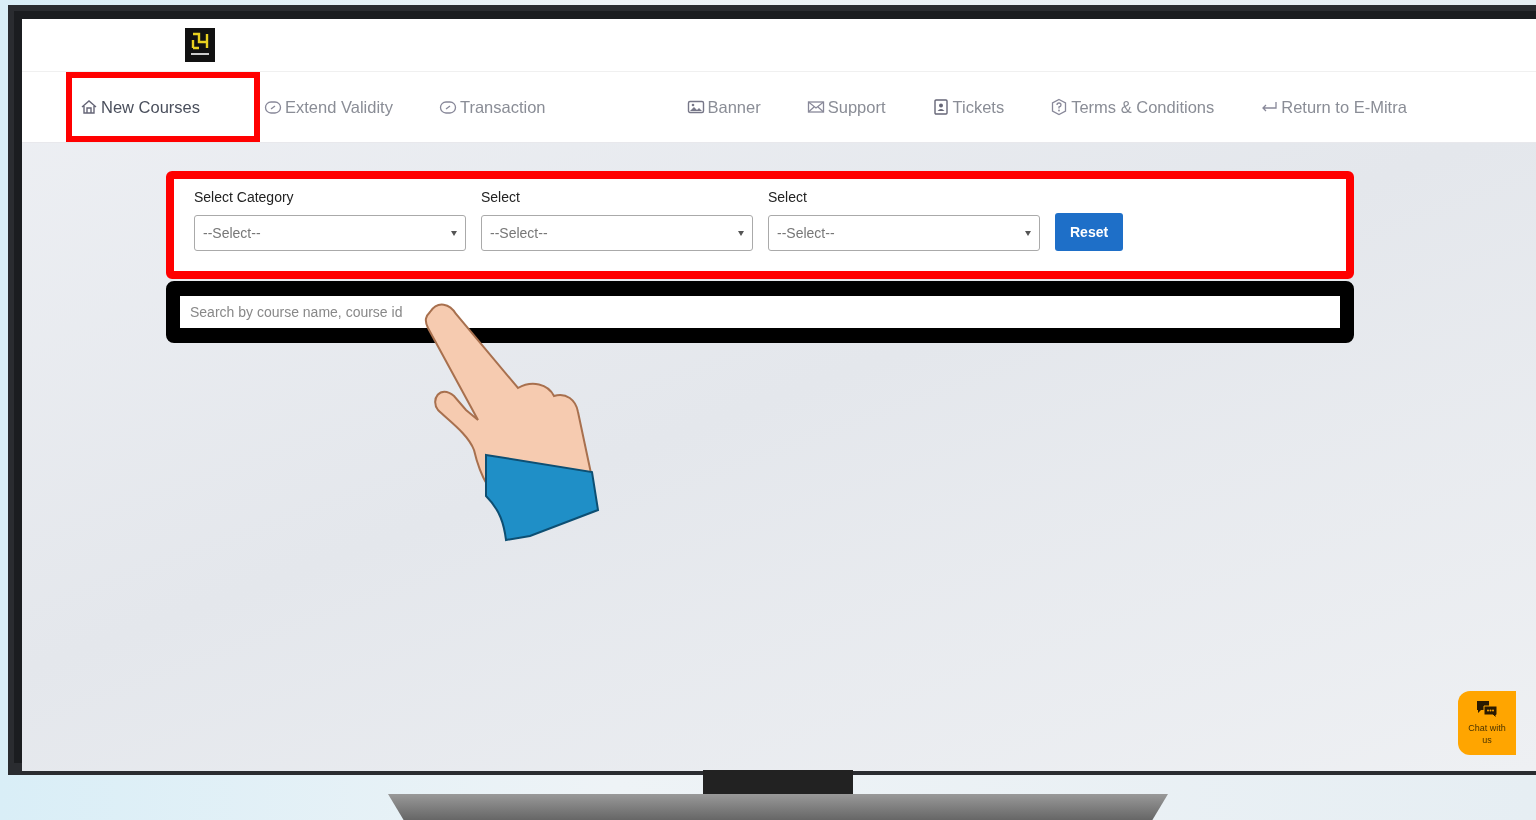  What do you see at coordinates (1487, 723) in the screenshot?
I see `chat-button: Chat with us` at bounding box center [1487, 723].